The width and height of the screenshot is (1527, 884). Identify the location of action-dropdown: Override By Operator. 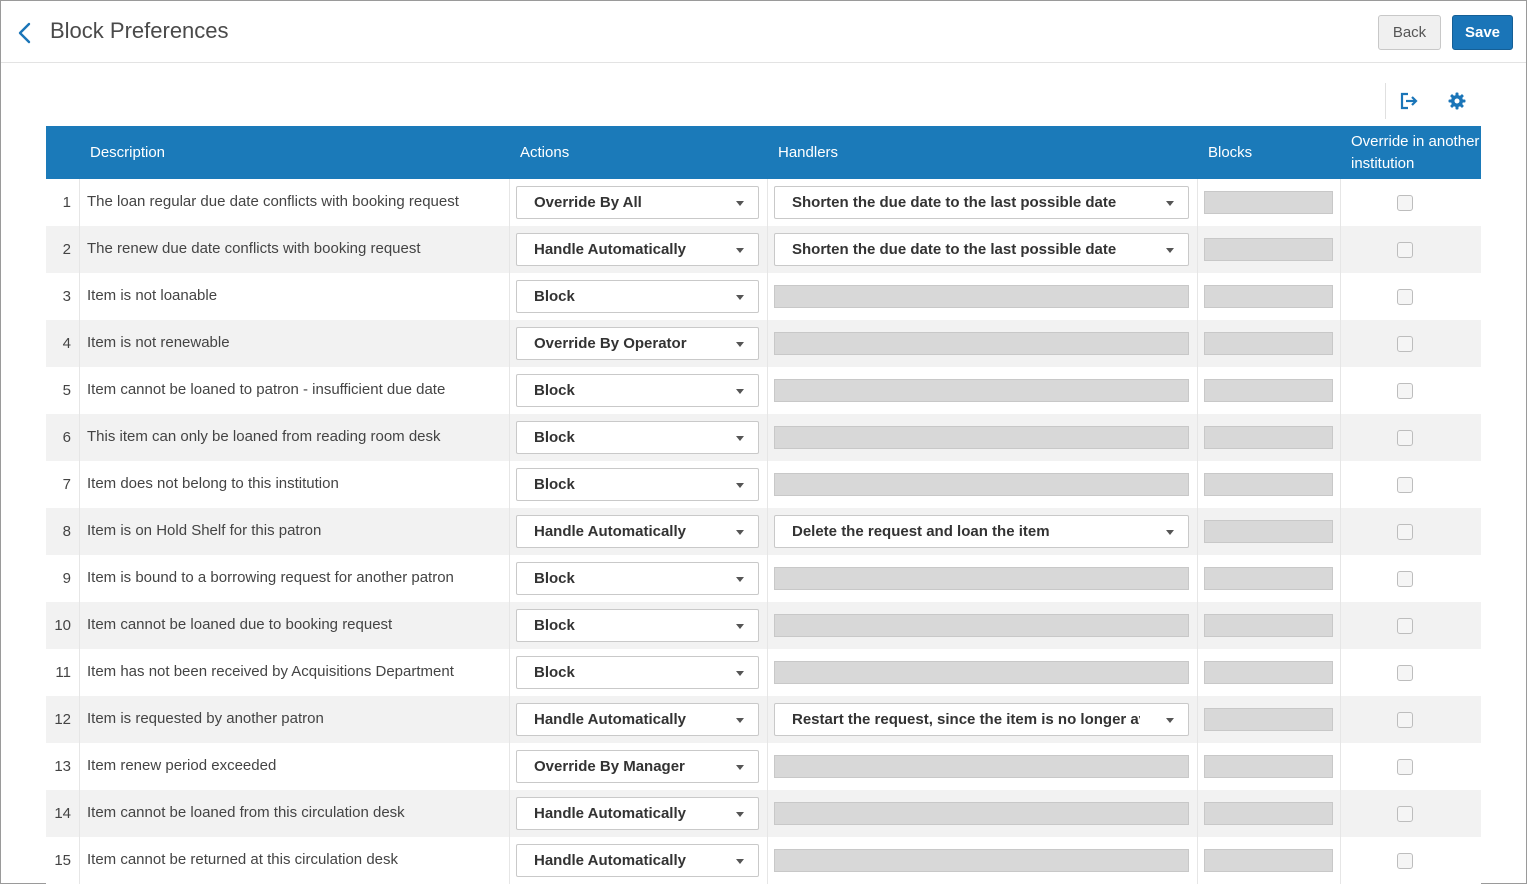
(637, 343).